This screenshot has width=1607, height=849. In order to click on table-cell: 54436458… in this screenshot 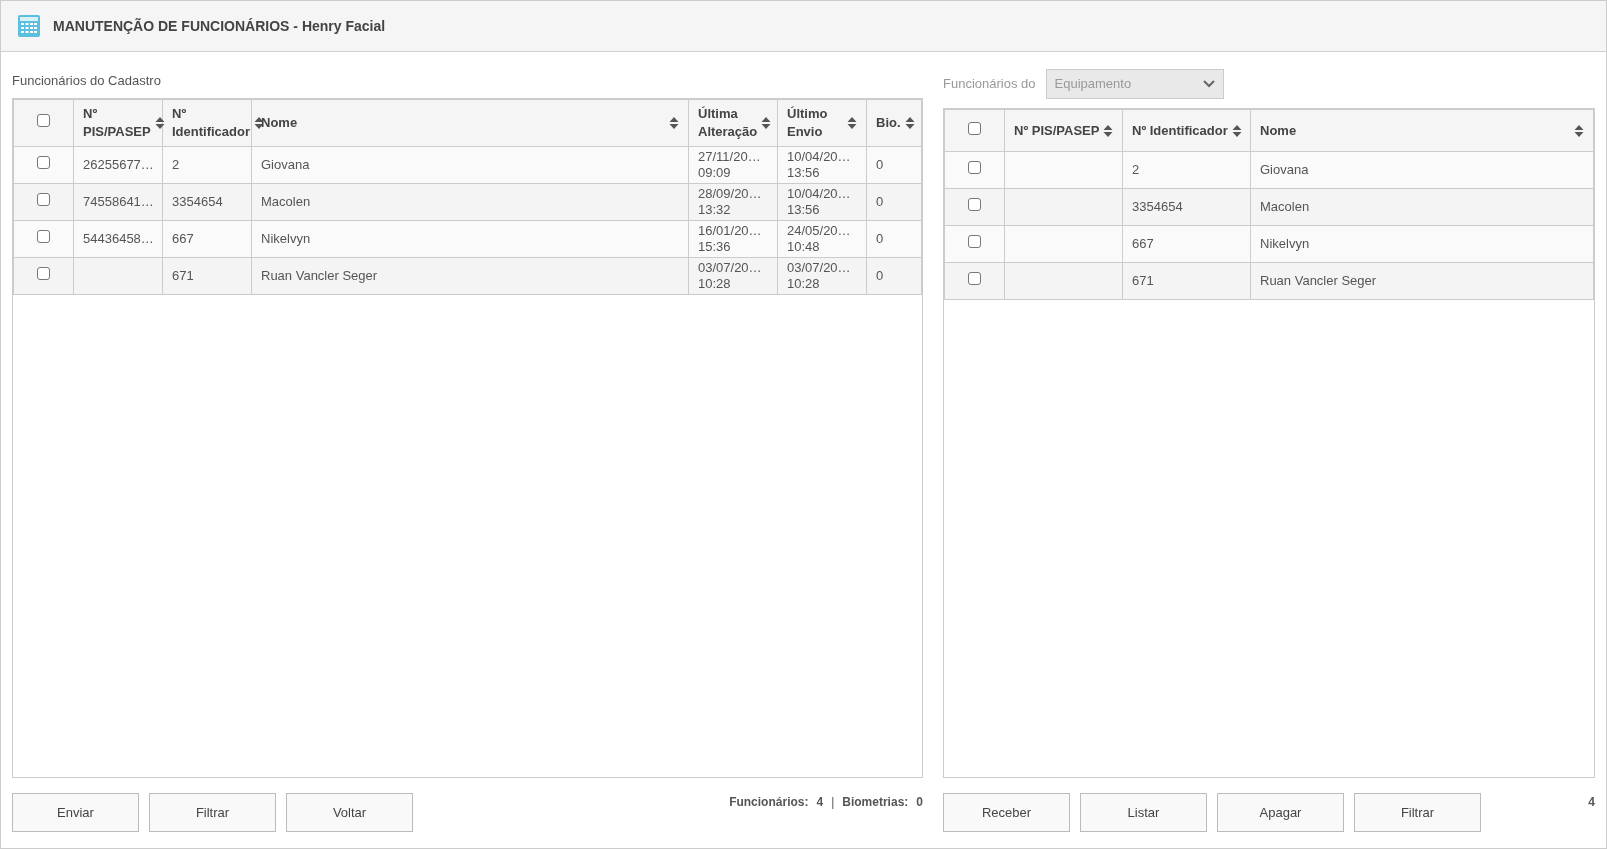, I will do `click(118, 239)`.